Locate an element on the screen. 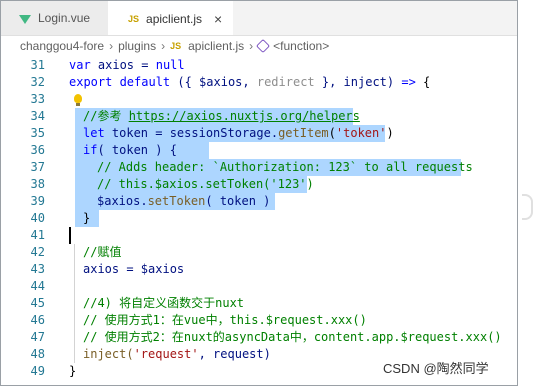 This screenshot has height=387, width=533. code-line: 39 $axios.setToken( token ) is located at coordinates (259, 201).